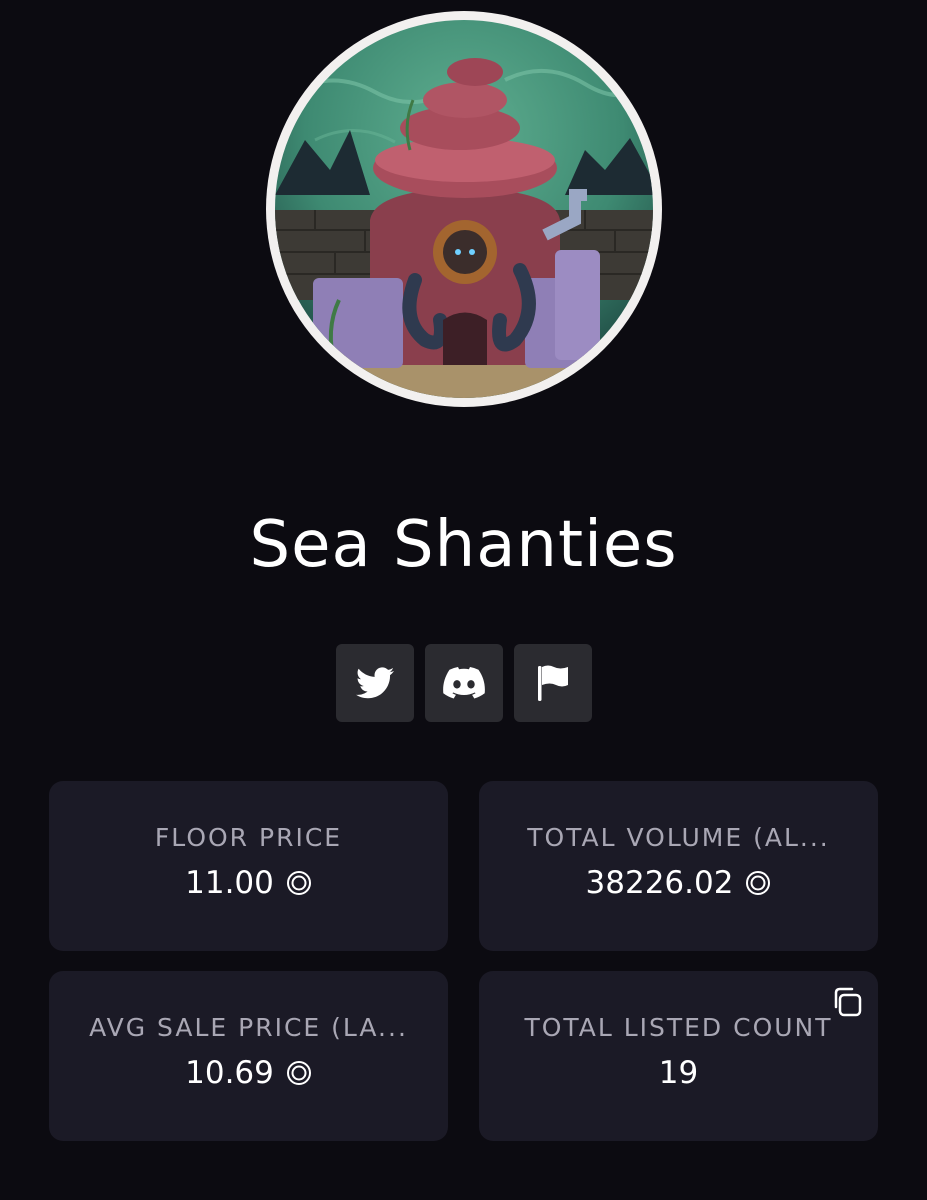 This screenshot has width=927, height=1200. I want to click on total-volume-card: TOTAL VOLUME (AL... 38226.02, so click(678, 866).